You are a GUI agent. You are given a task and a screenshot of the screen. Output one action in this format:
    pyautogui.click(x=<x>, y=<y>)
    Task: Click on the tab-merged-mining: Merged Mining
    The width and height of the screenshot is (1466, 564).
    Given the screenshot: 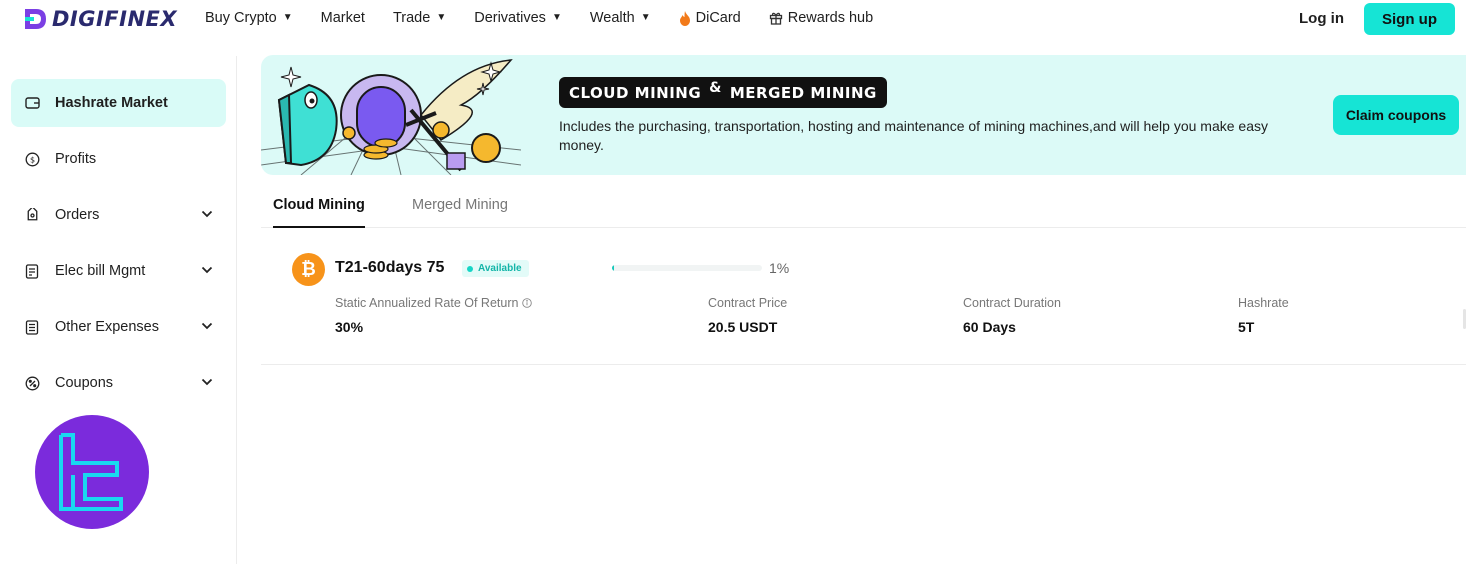 What is the action you would take?
    pyautogui.click(x=460, y=205)
    